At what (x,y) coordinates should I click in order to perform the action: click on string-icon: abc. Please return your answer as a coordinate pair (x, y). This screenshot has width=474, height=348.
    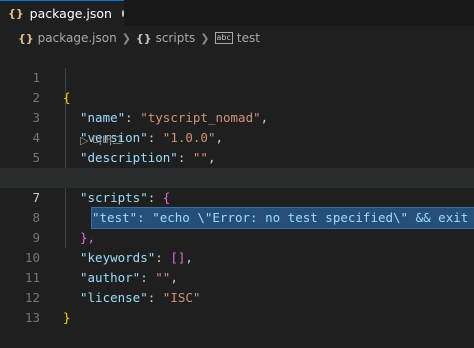
    Looking at the image, I should click on (223, 38).